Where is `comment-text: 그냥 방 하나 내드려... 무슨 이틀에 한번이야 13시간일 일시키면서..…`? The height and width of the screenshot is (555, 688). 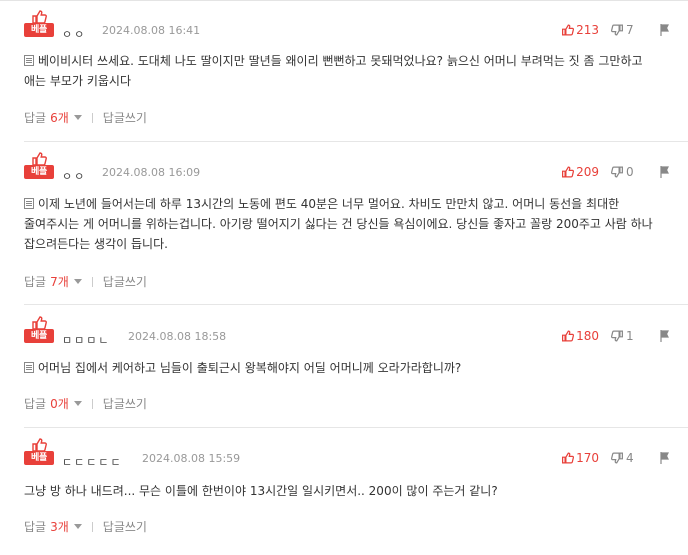 comment-text: 그냥 방 하나 내드려... 무슨 이틀에 한번이야 13시간일 일시키면서..… is located at coordinates (261, 491).